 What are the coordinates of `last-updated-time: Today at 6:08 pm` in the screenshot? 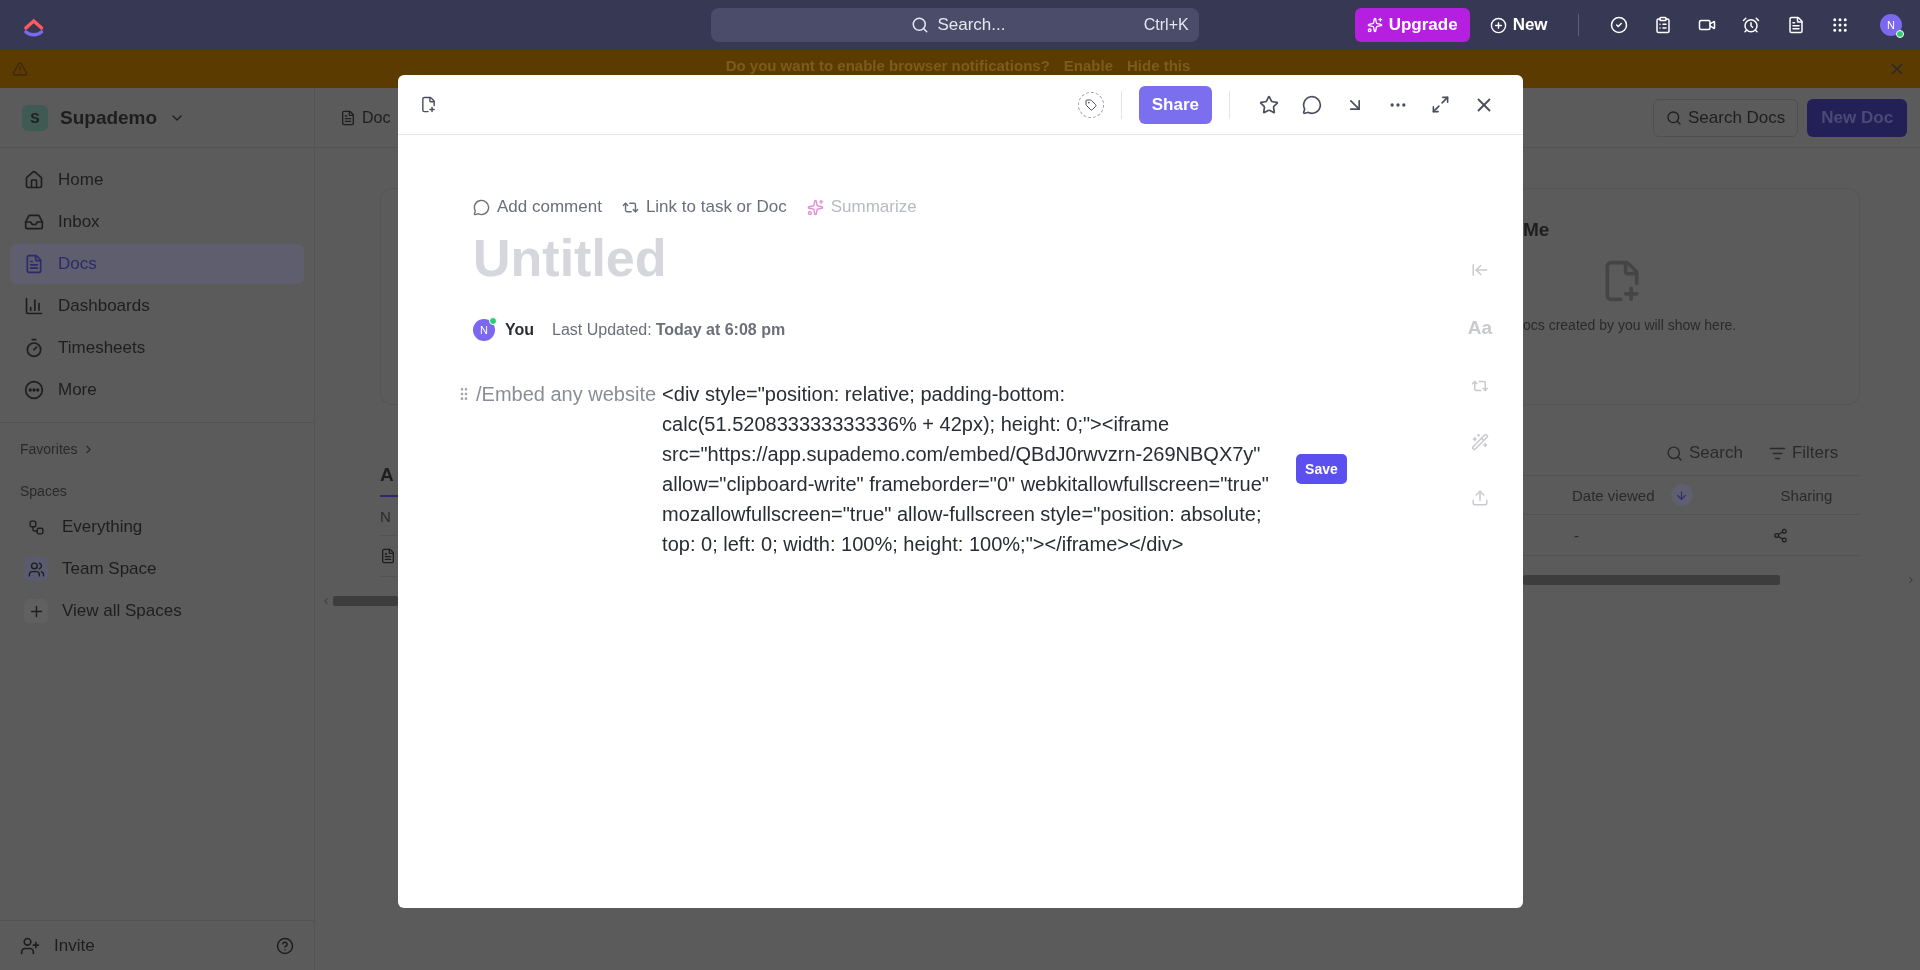 It's located at (720, 330).